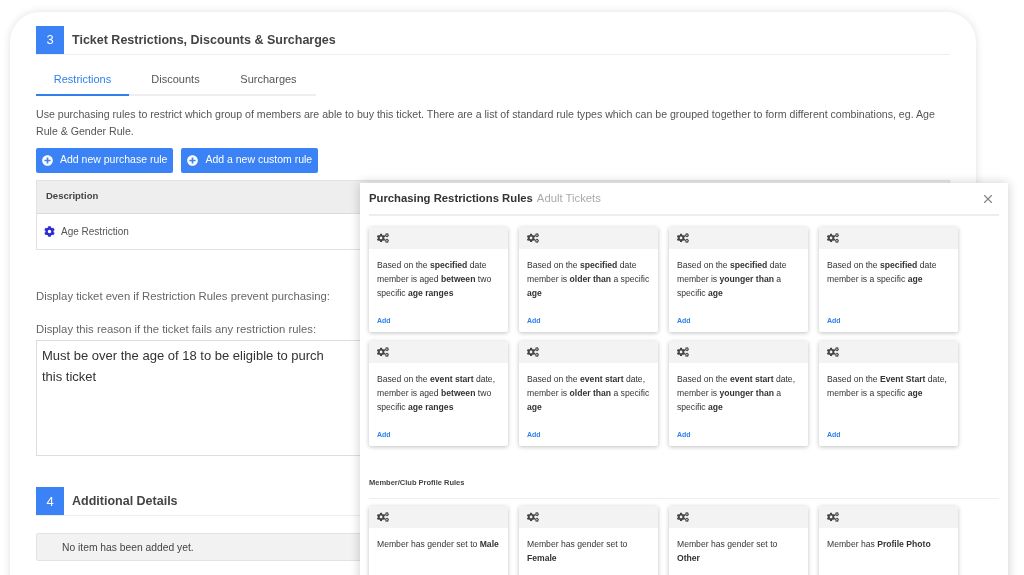 The width and height of the screenshot is (1024, 575). Describe the element at coordinates (588, 279) in the screenshot. I see `rule-description: Based on the specified date member is older than a specific age` at that location.